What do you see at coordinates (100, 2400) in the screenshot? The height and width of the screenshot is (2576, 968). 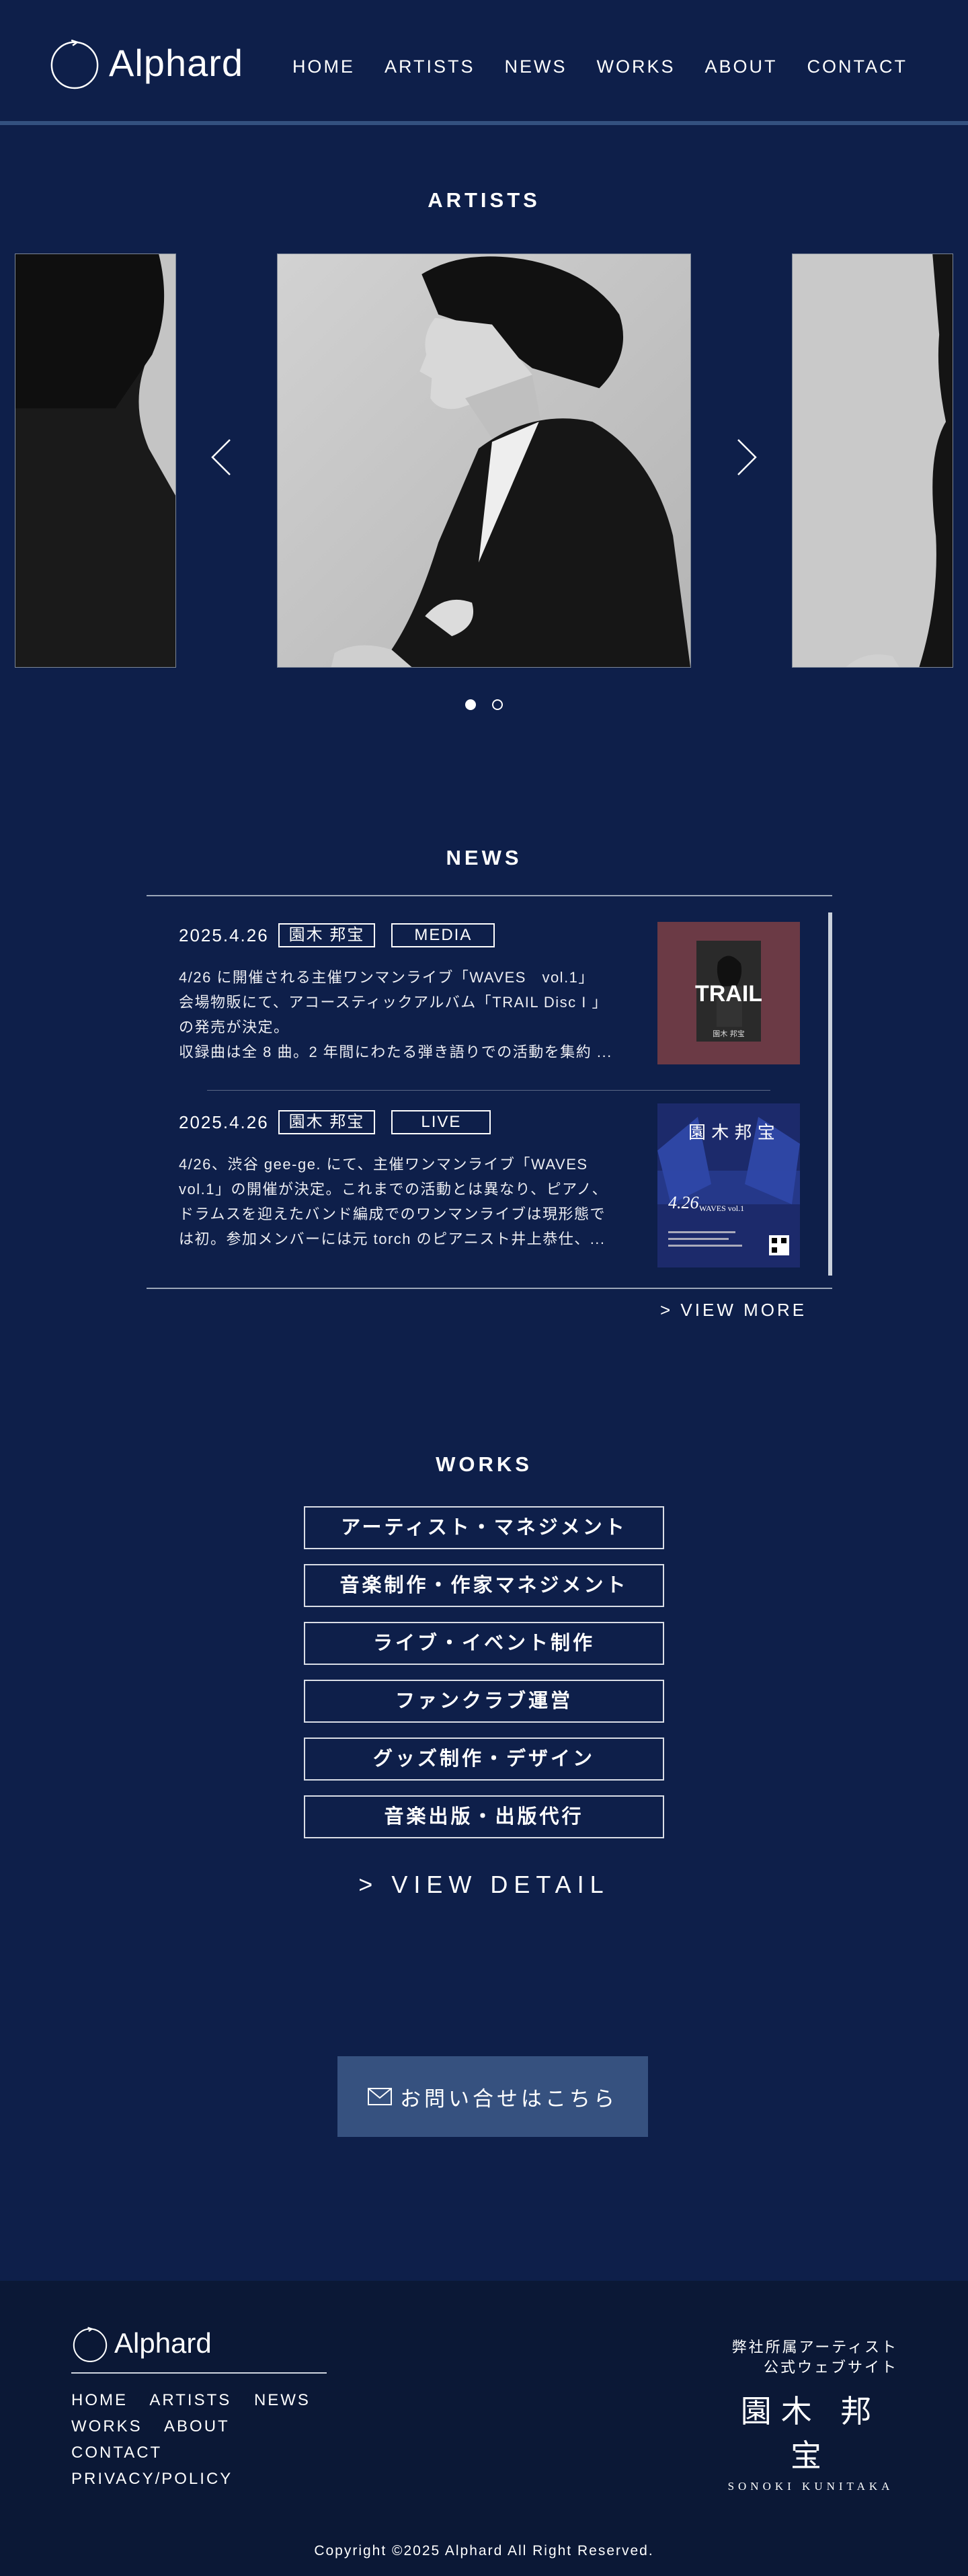 I see `footer-nav-home: HOME` at bounding box center [100, 2400].